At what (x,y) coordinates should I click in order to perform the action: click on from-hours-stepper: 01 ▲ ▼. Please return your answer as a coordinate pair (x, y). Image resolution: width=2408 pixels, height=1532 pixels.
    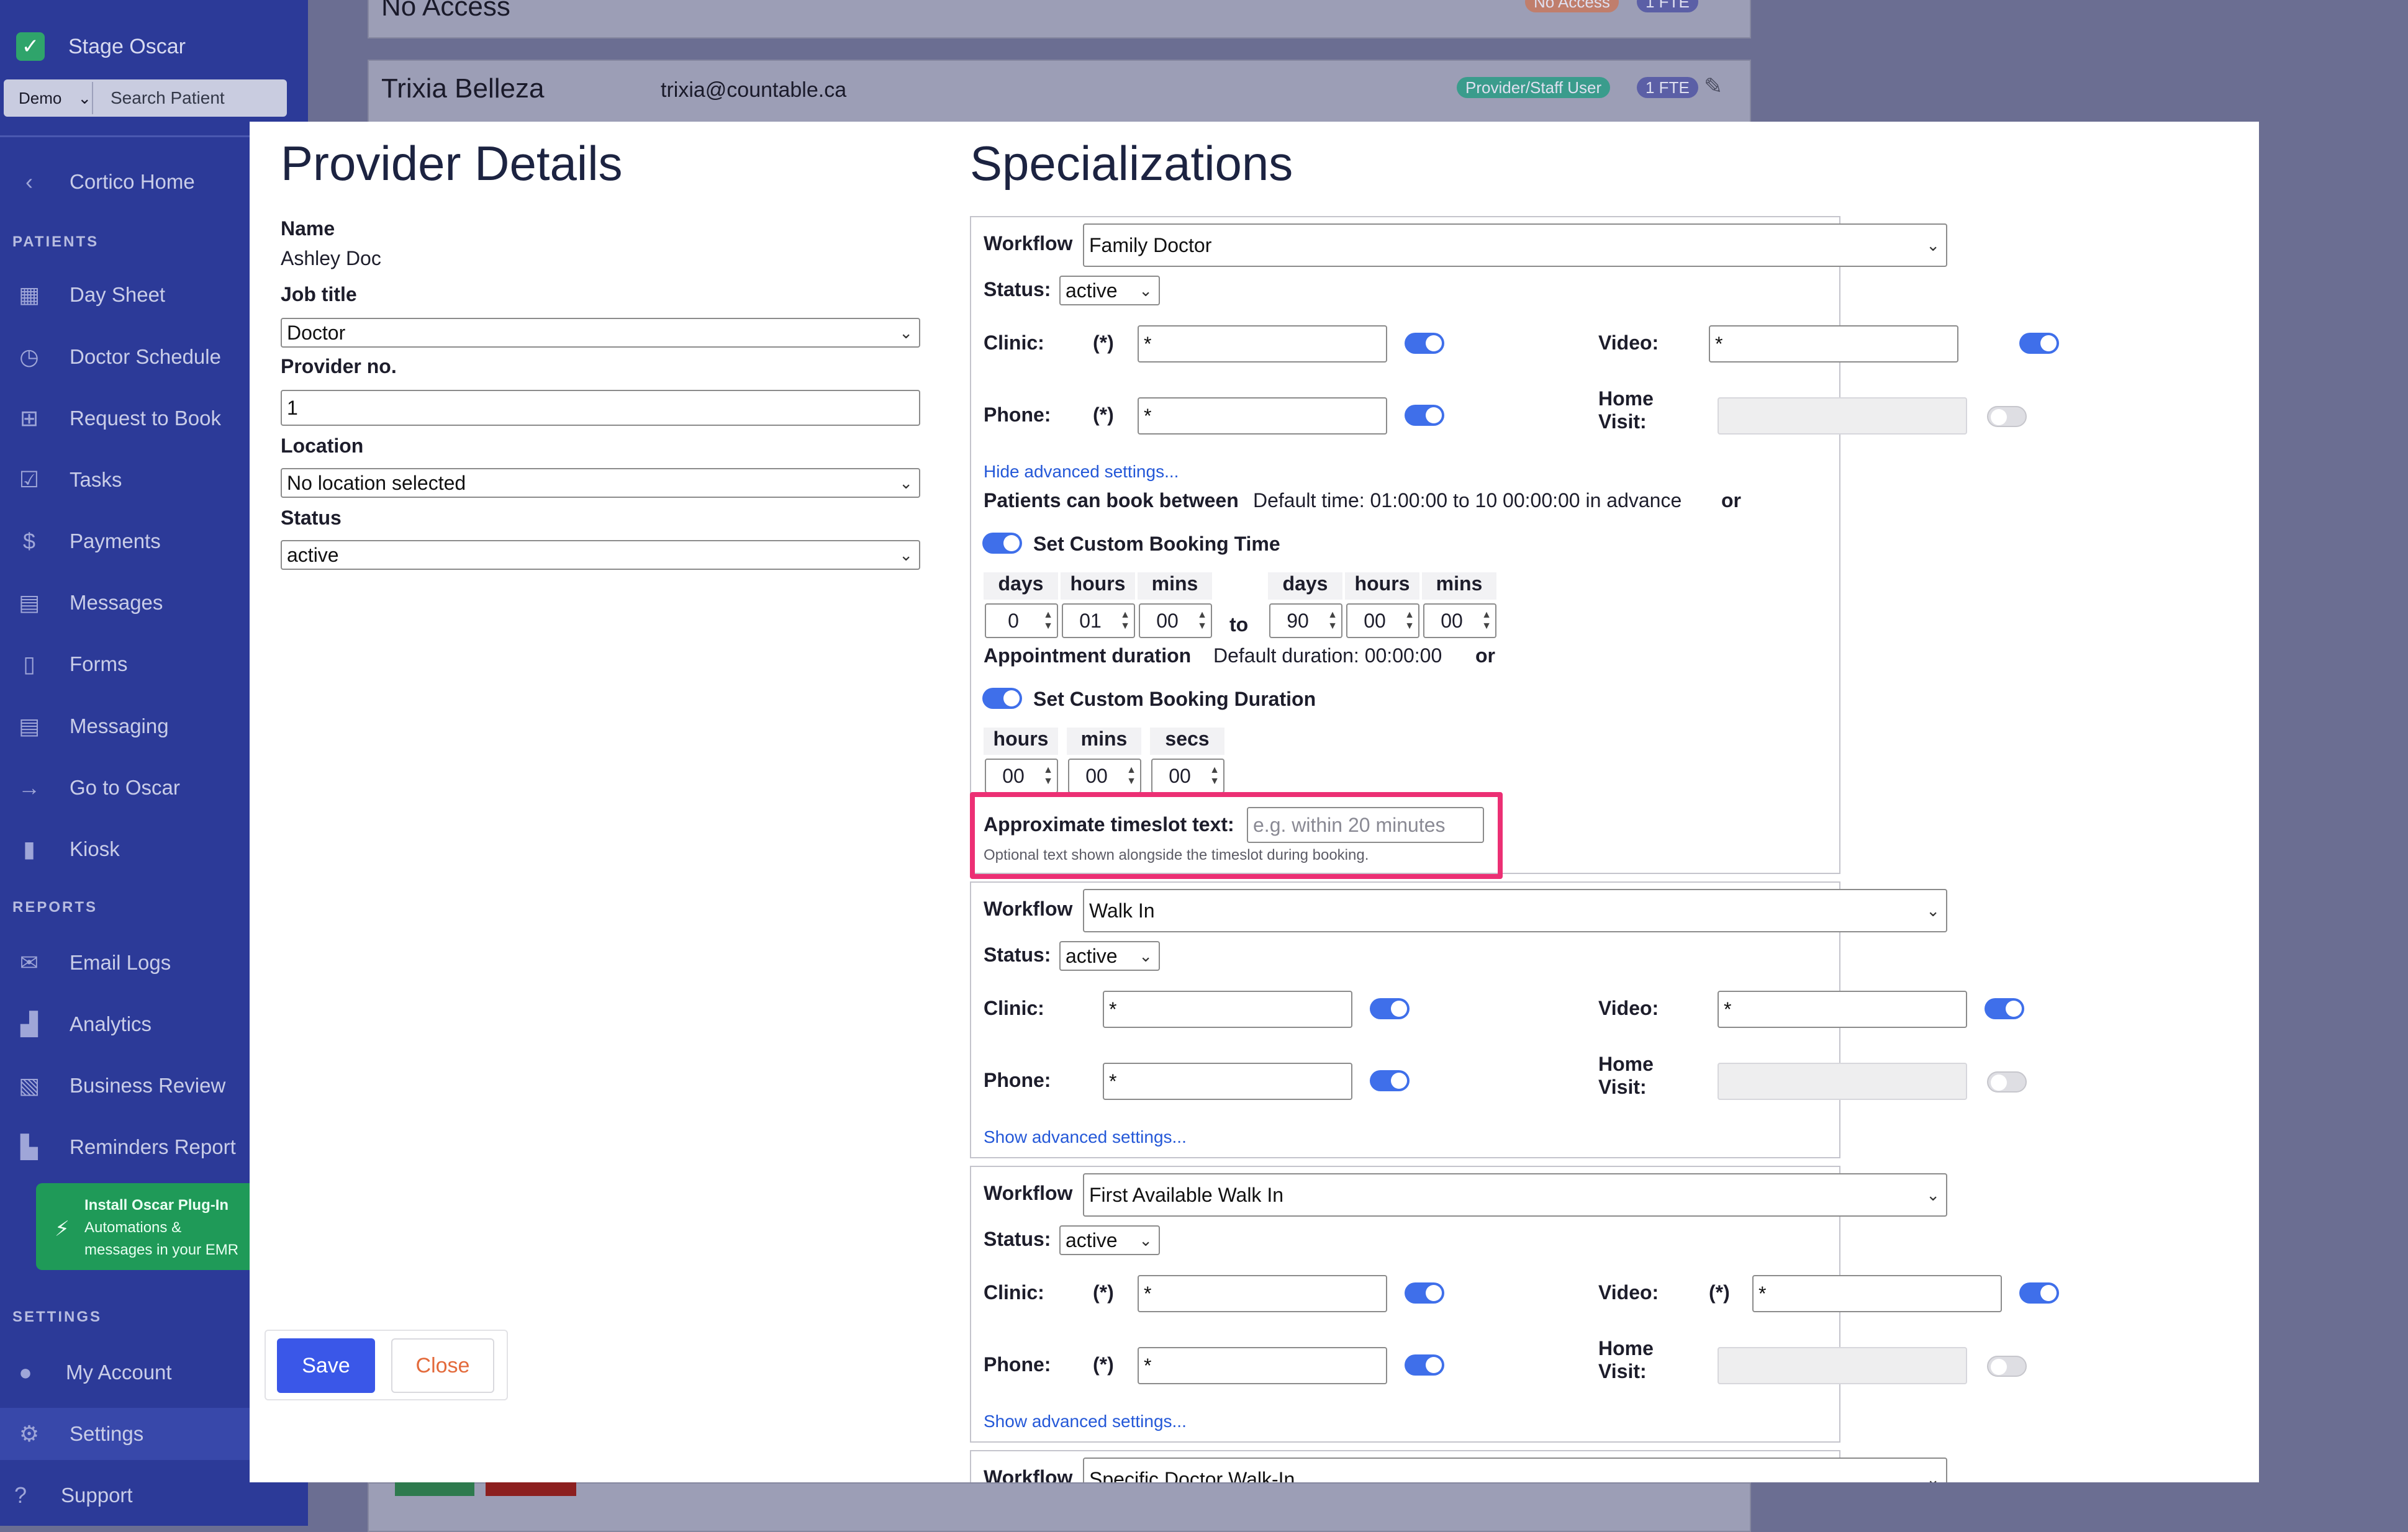
    Looking at the image, I should click on (1099, 620).